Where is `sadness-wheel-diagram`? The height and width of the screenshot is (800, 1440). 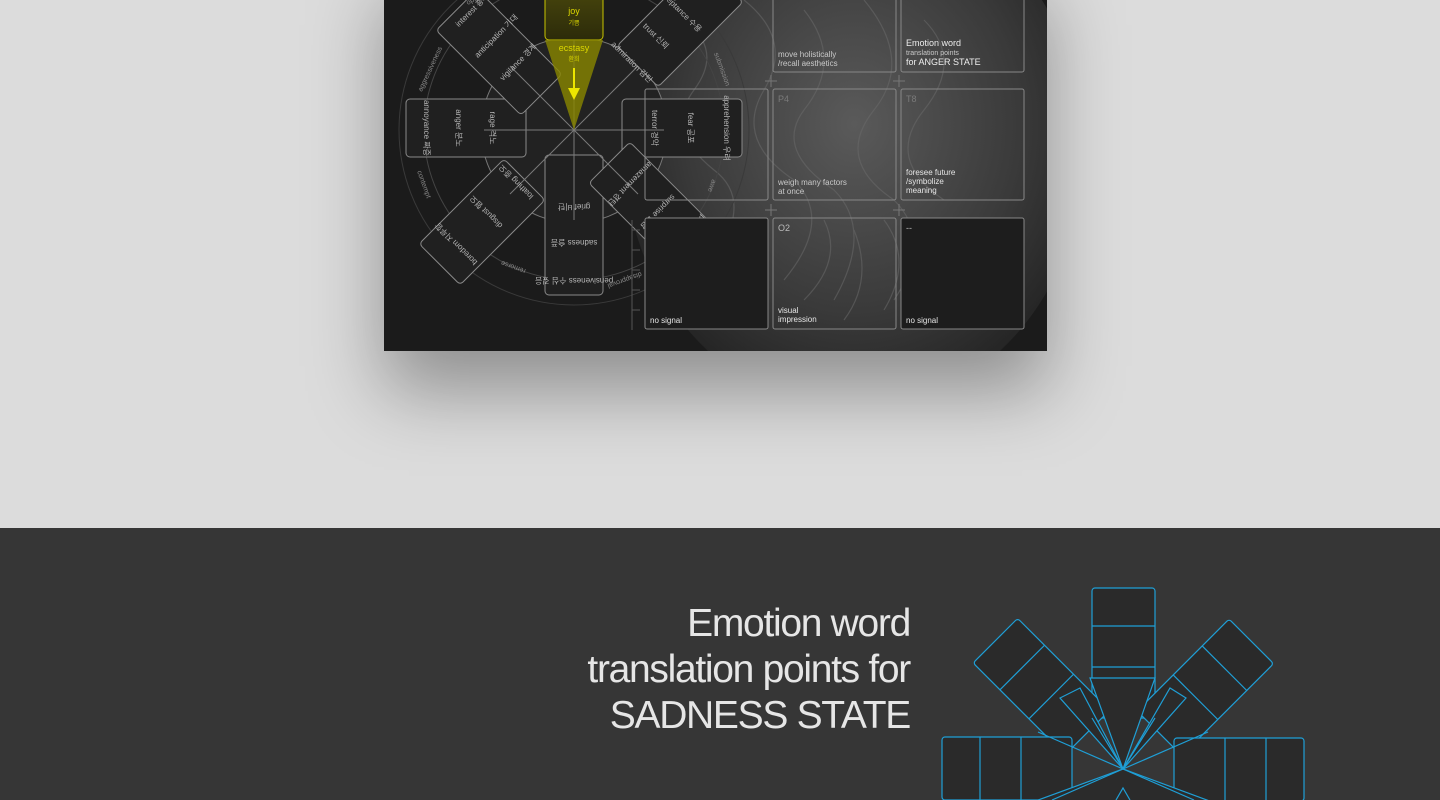
sadness-wheel-diagram is located at coordinates (1123, 693).